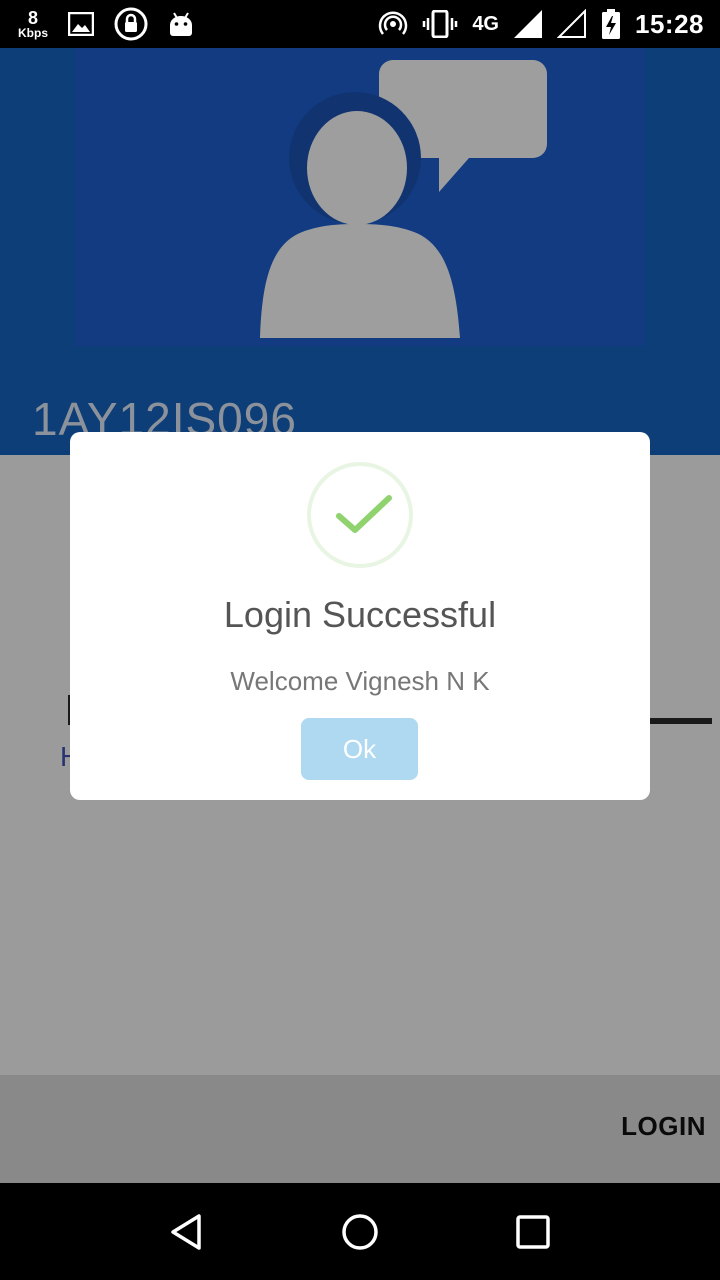 The image size is (720, 1280). I want to click on back-icon, so click(187, 1232).